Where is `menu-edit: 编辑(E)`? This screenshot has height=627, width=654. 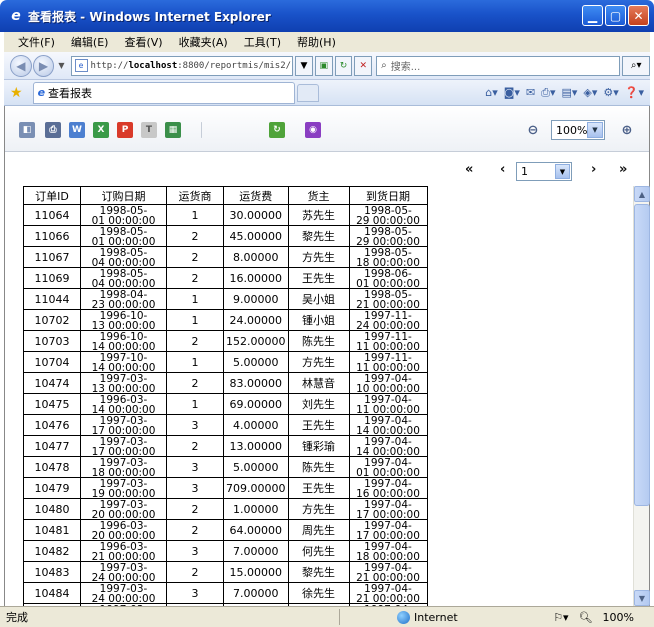 menu-edit: 编辑(E) is located at coordinates (90, 42).